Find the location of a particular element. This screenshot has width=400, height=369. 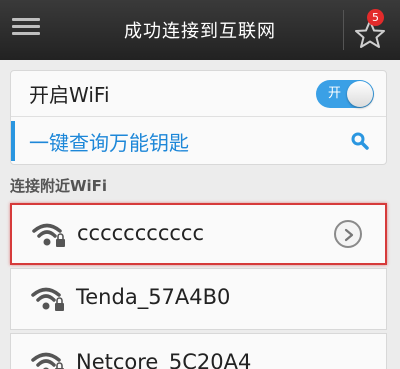

one-key-query-row: 一键查询万能钥匙 is located at coordinates (198, 141).